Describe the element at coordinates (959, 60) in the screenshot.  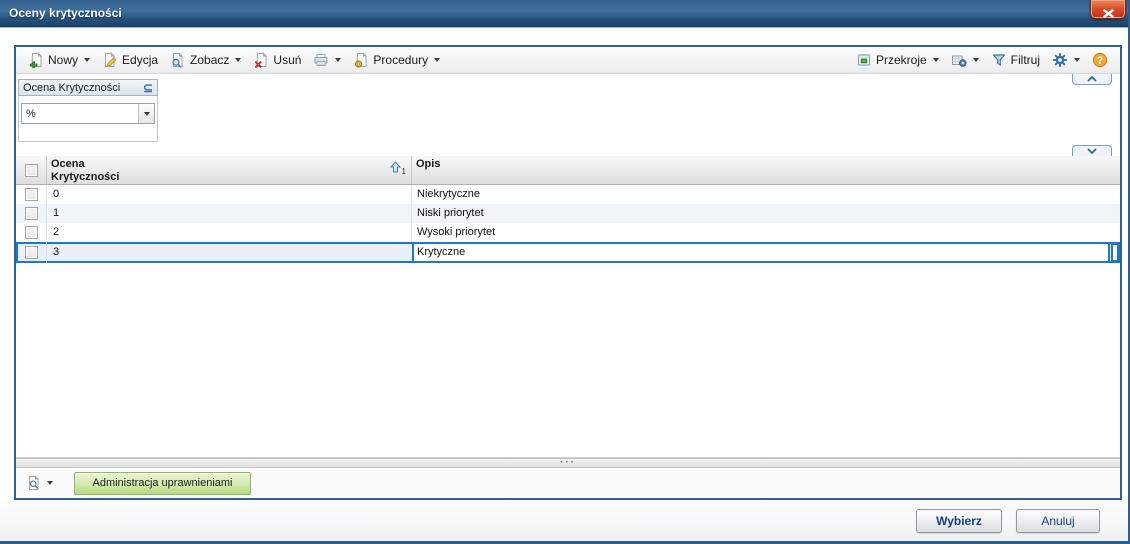
I see `analysis-grid-icon` at that location.